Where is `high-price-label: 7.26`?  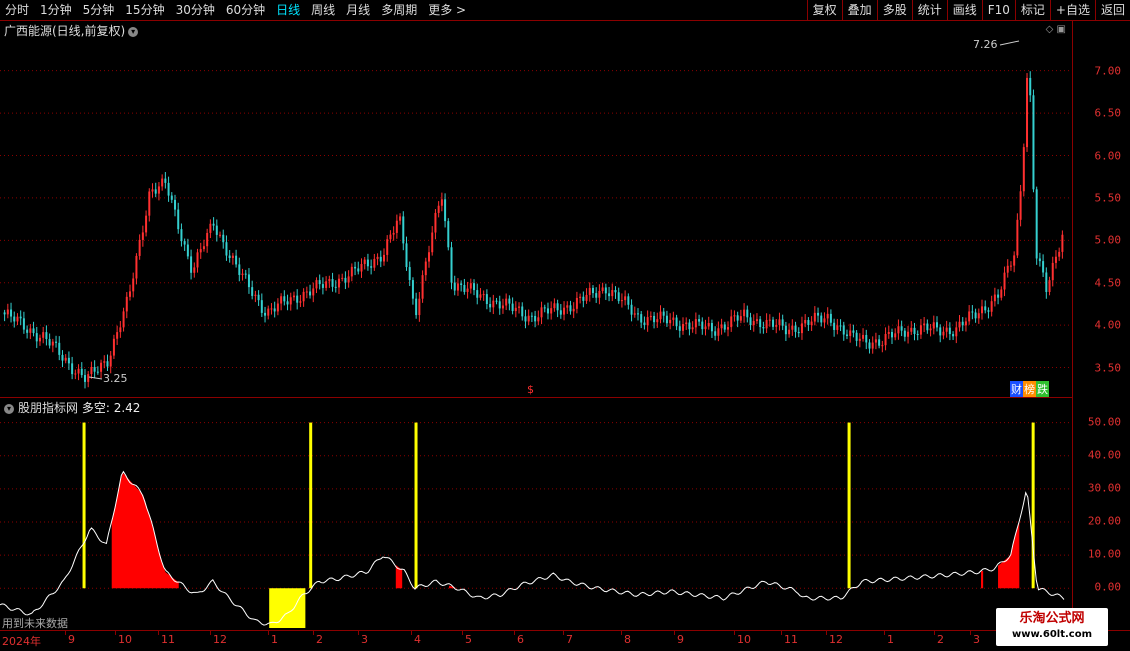 high-price-label: 7.26 is located at coordinates (985, 44).